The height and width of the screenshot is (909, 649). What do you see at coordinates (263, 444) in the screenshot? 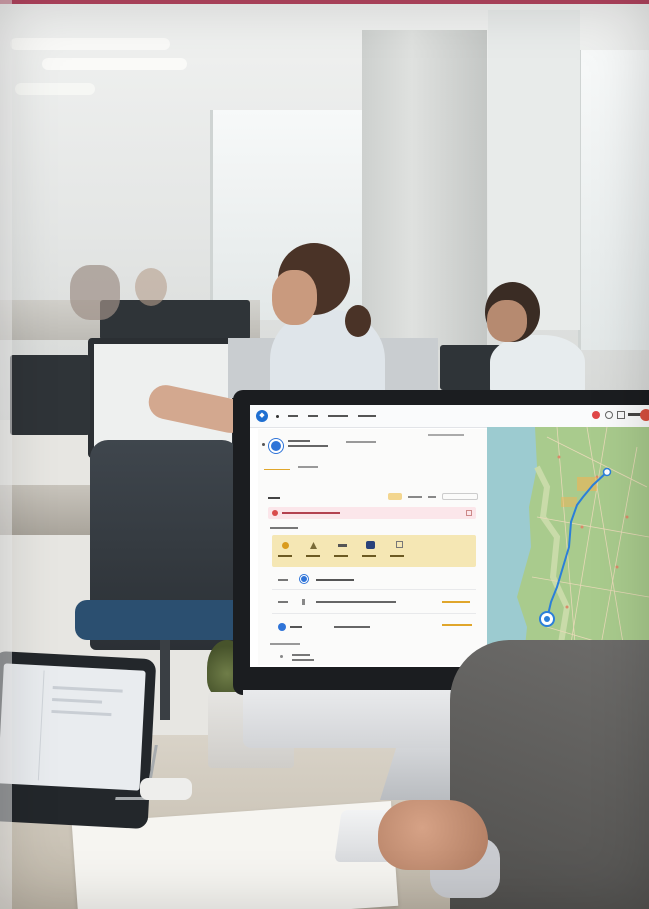
I see `back-icon` at bounding box center [263, 444].